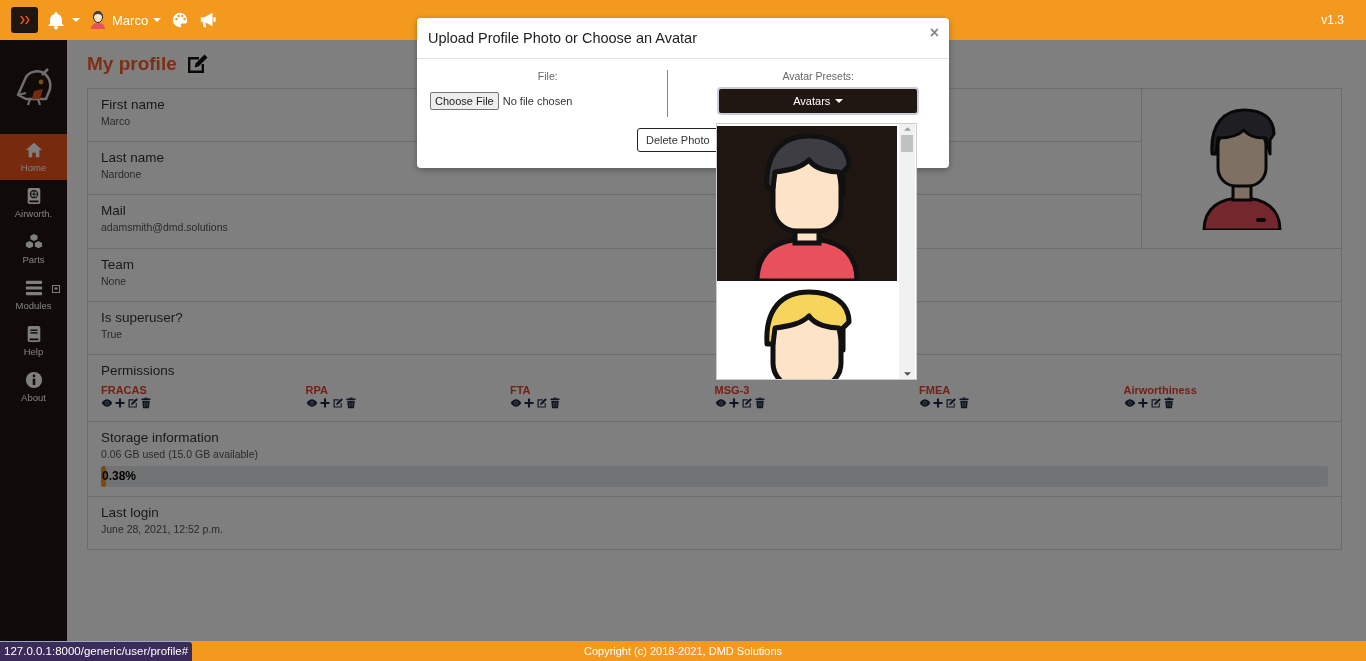  I want to click on cubes-icon, so click(33, 242).